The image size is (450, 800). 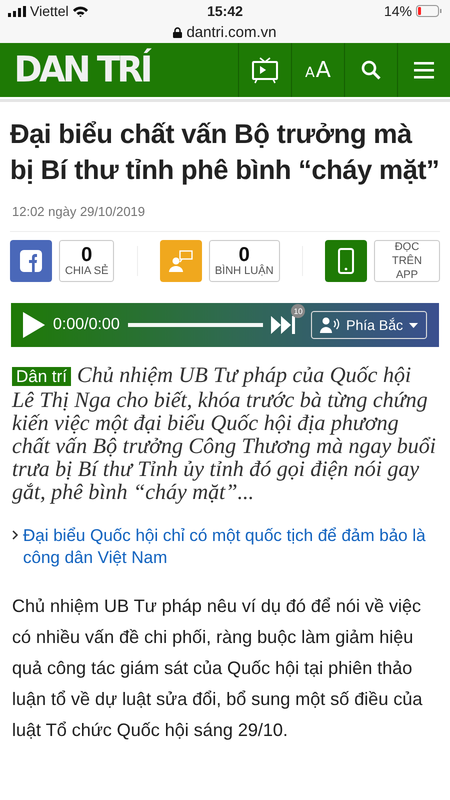 I want to click on caret-icon, so click(x=413, y=325).